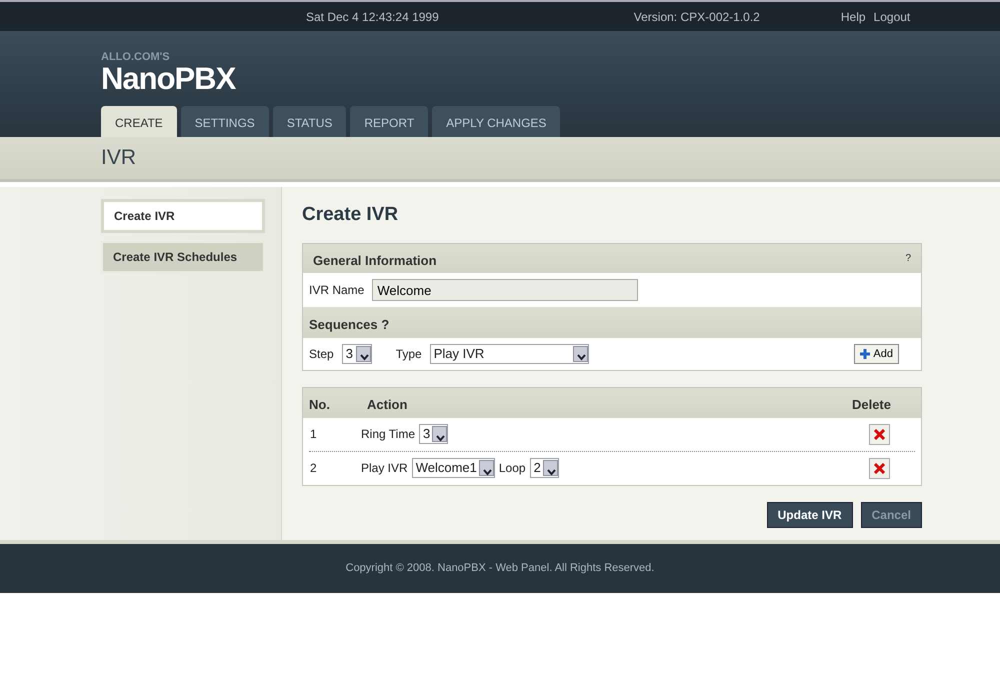  I want to click on field-label: Step, so click(321, 354).